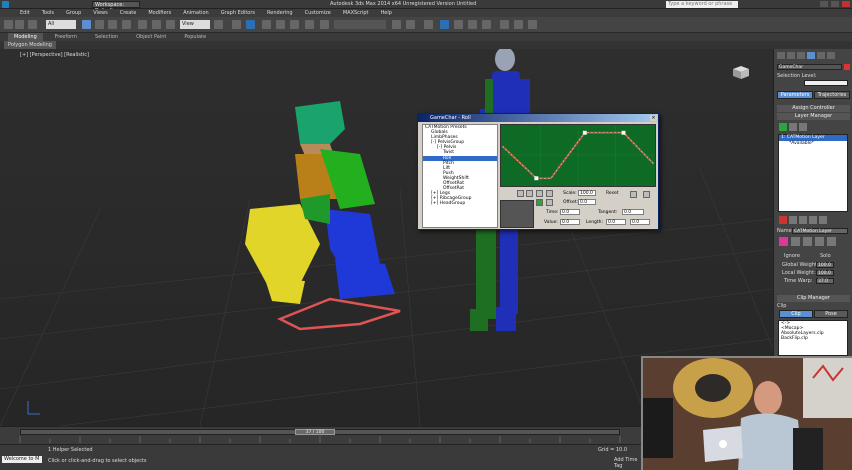 This screenshot has height=470, width=852. I want to click on tab-modeling: Modeling, so click(25, 37).